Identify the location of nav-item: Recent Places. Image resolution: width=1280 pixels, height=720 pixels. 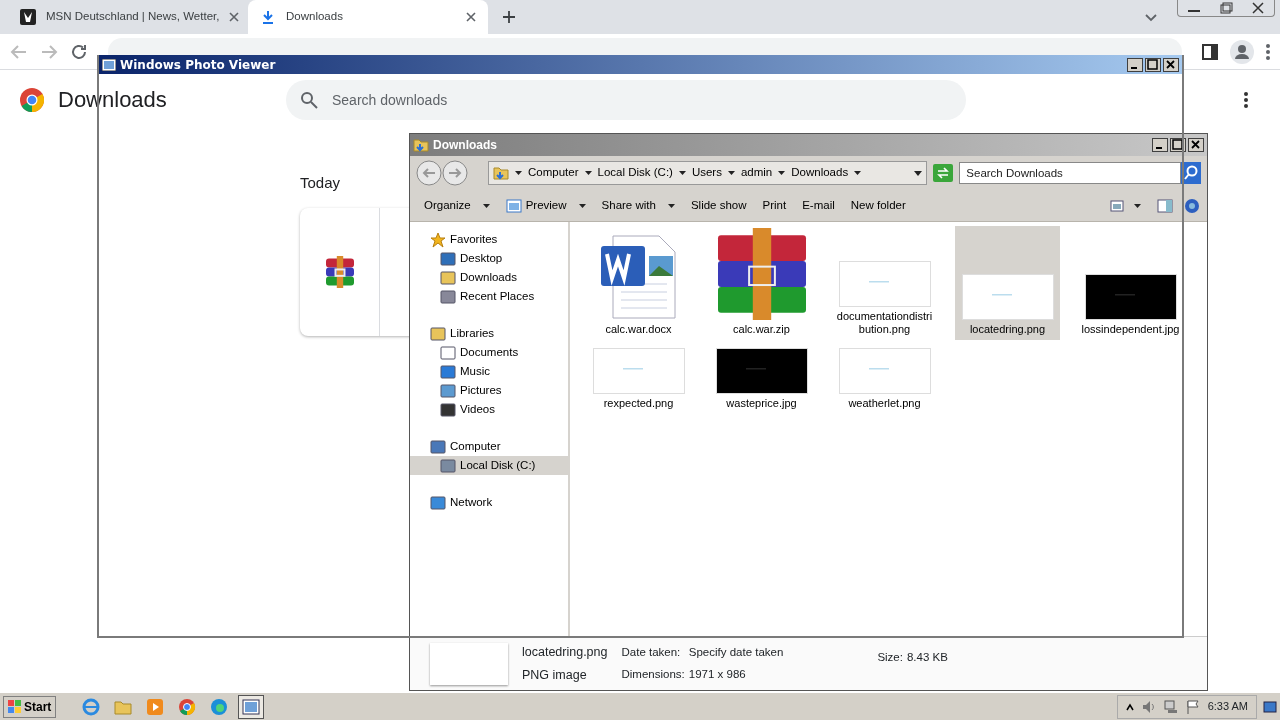
(489, 296).